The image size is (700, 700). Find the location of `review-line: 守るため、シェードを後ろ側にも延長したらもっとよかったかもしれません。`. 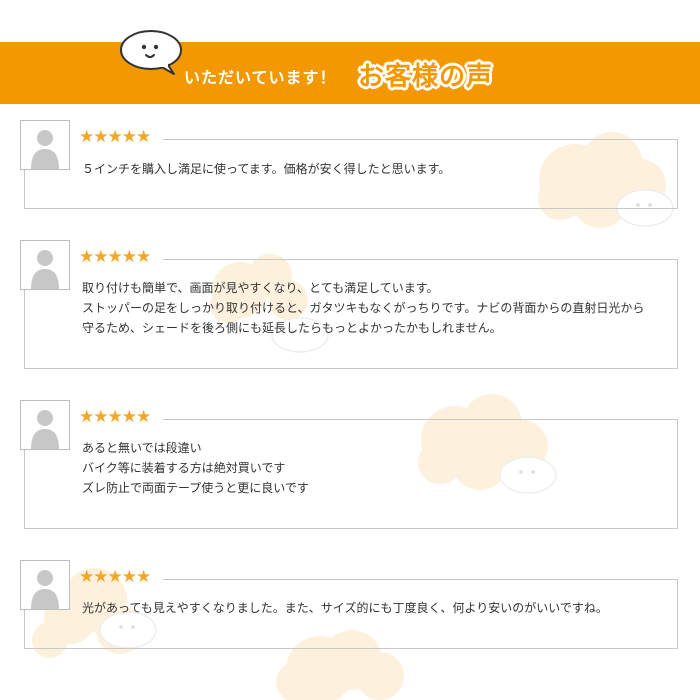

review-line: 守るため、シェードを後ろ側にも延長したらもっとよかったかもしれません。 is located at coordinates (292, 328).